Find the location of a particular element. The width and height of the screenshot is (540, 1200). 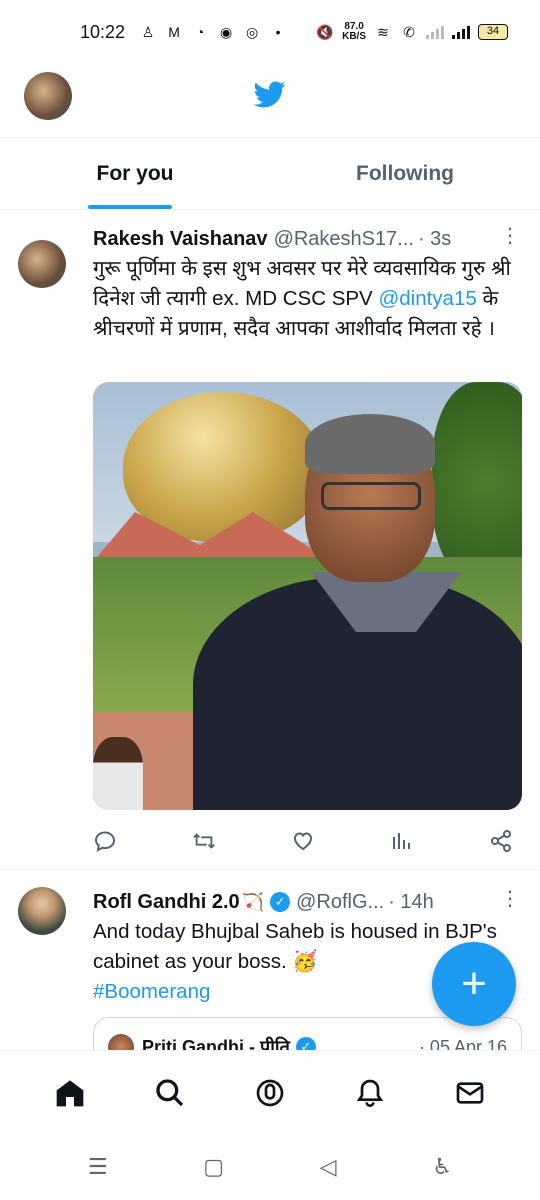

mention-link: @dintya15 is located at coordinates (427, 298).